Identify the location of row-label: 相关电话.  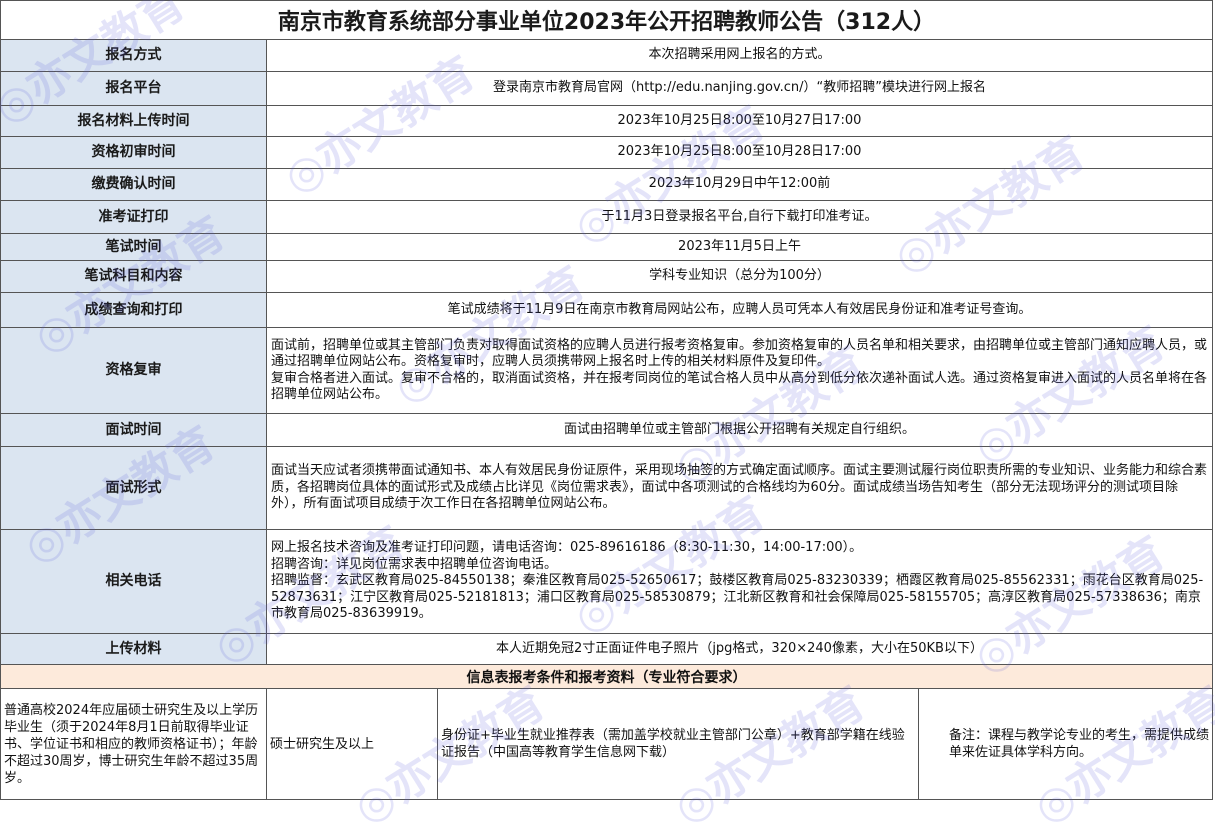
(134, 581).